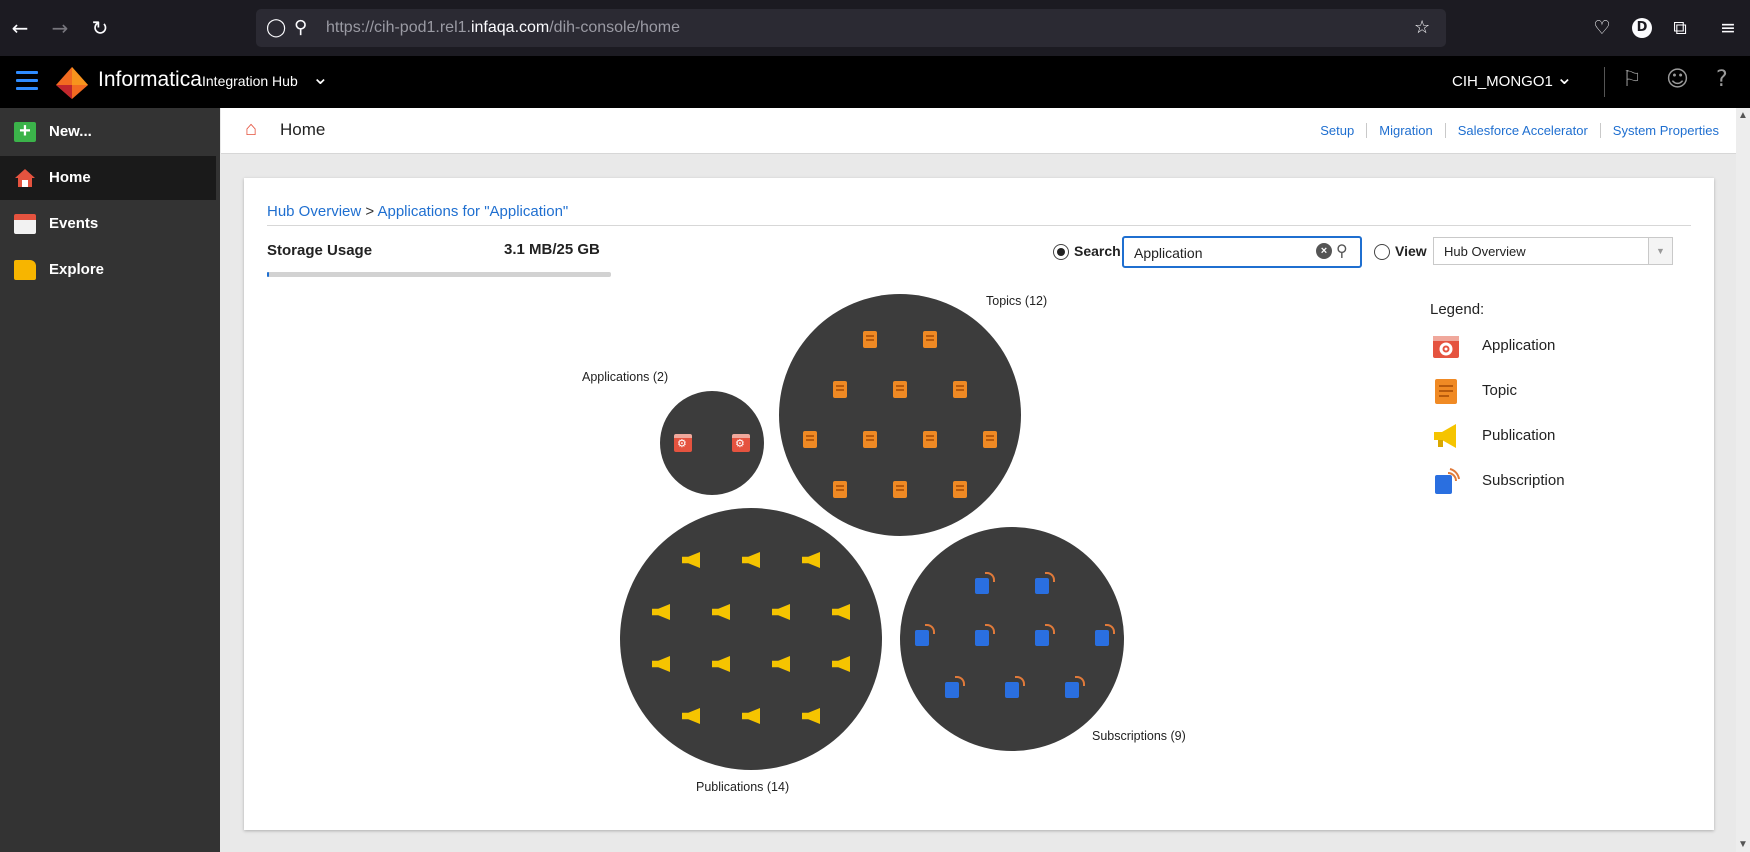  Describe the element at coordinates (1677, 79) in the screenshot. I see `user-icon: ☺` at that location.